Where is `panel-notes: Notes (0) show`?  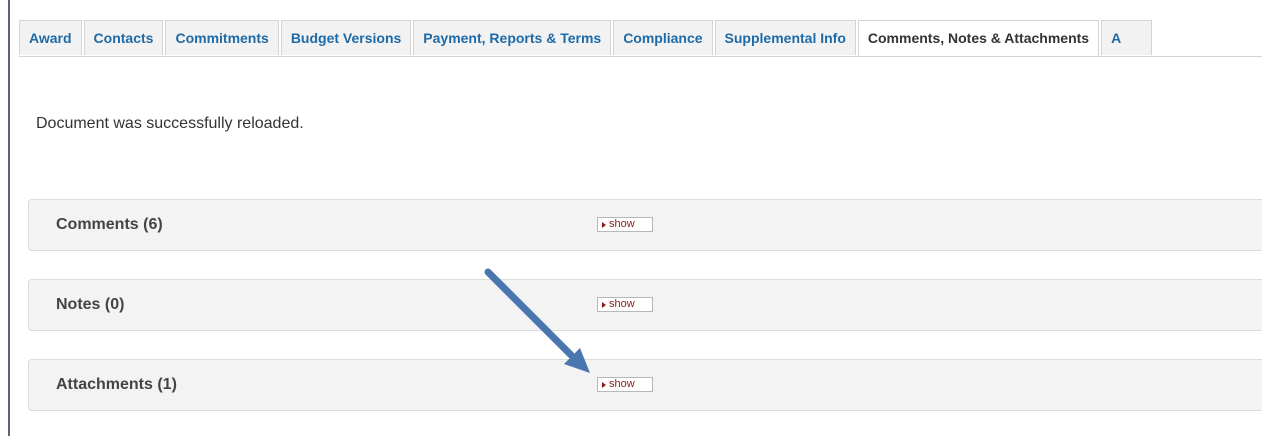
panel-notes: Notes (0) show is located at coordinates (645, 305).